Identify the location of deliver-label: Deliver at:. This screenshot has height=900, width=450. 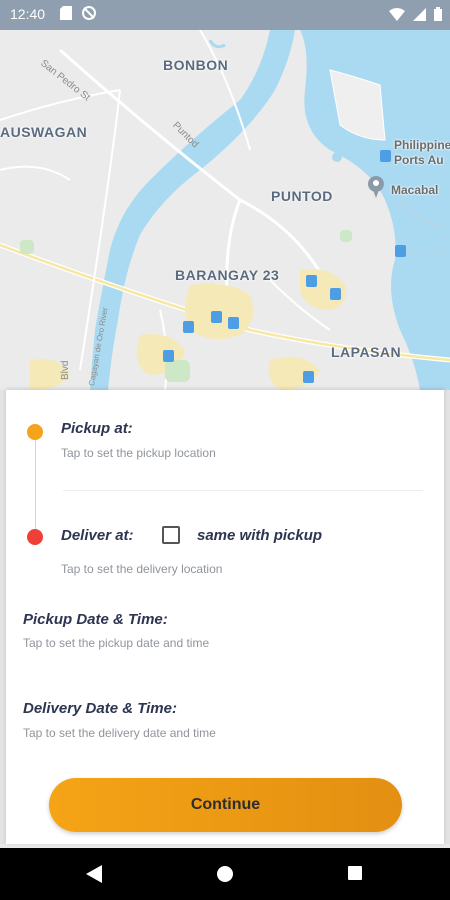
(97, 535).